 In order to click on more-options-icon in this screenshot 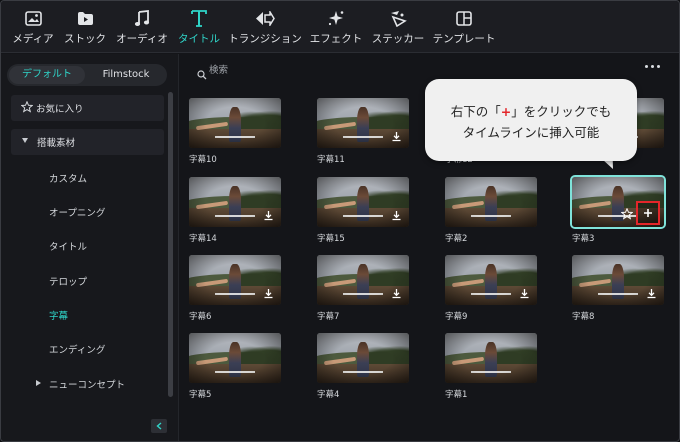, I will do `click(652, 66)`.